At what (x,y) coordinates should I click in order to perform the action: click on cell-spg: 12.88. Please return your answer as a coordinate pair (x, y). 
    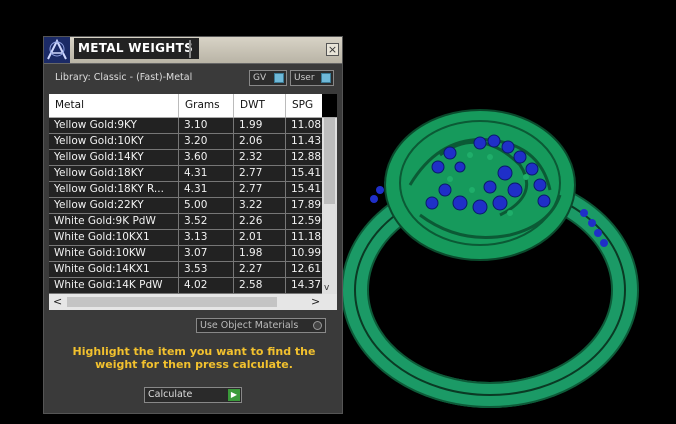
    Looking at the image, I should click on (306, 157).